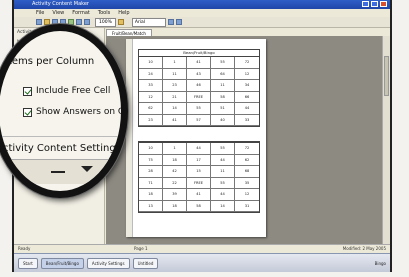 Image resolution: width=409 pixels, height=277 pixels. What do you see at coordinates (62, 263) in the screenshot?
I see `taskbar-item-bingo: Bean/Fruit/Bingo` at bounding box center [62, 263].